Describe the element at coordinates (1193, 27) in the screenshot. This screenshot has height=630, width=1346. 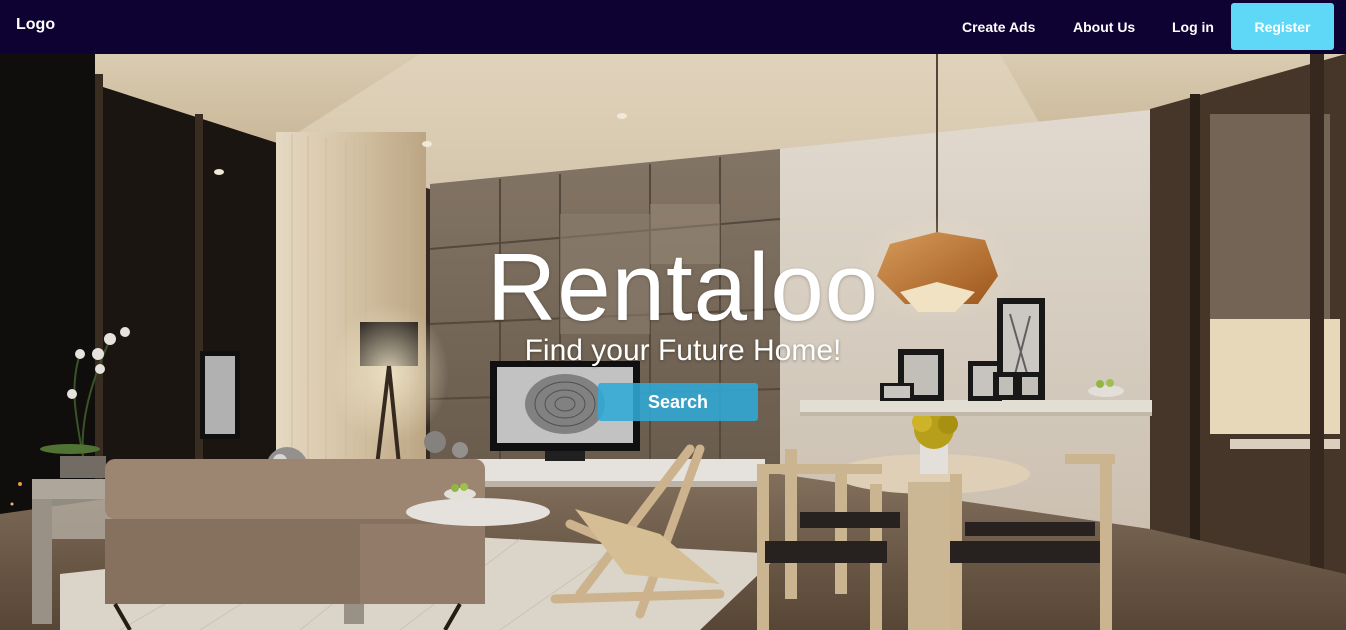
I see `nav-log-in-link: Log in` at that location.